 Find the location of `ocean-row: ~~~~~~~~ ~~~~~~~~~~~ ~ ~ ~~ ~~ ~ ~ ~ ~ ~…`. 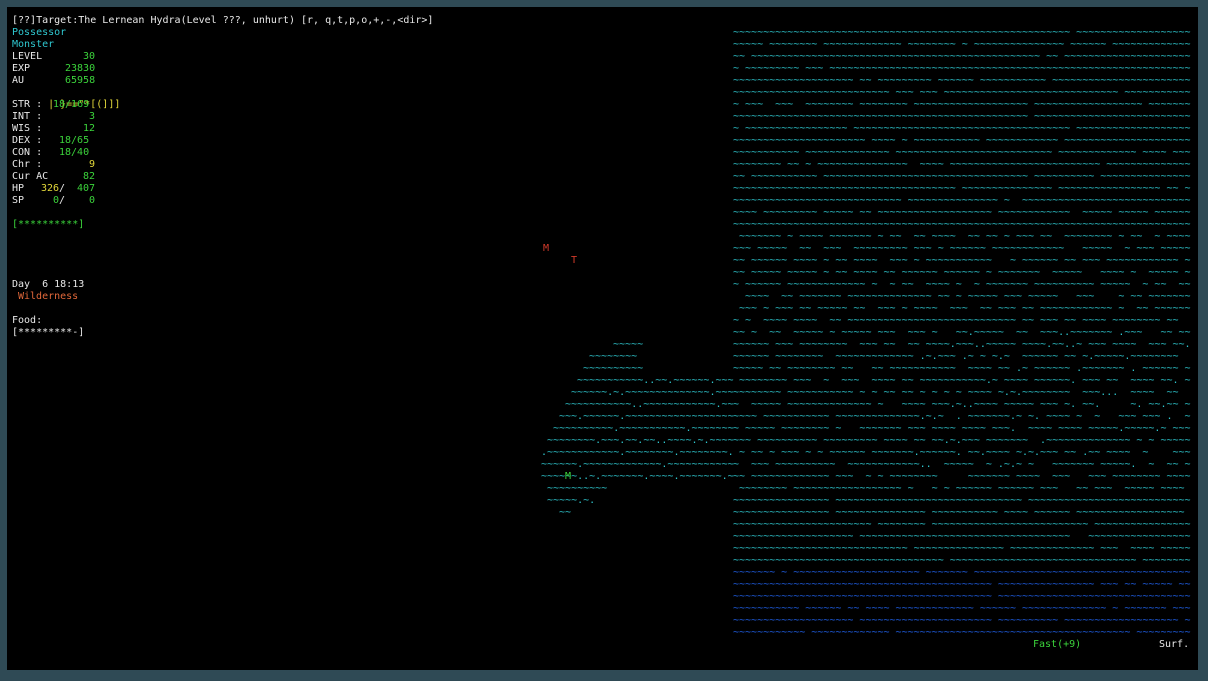

ocean-row: ~~~~~~~~ ~~~~~~~~~~~ ~ ~ ~~ ~~ ~ ~ ~ ~ ~… is located at coordinates (962, 392).